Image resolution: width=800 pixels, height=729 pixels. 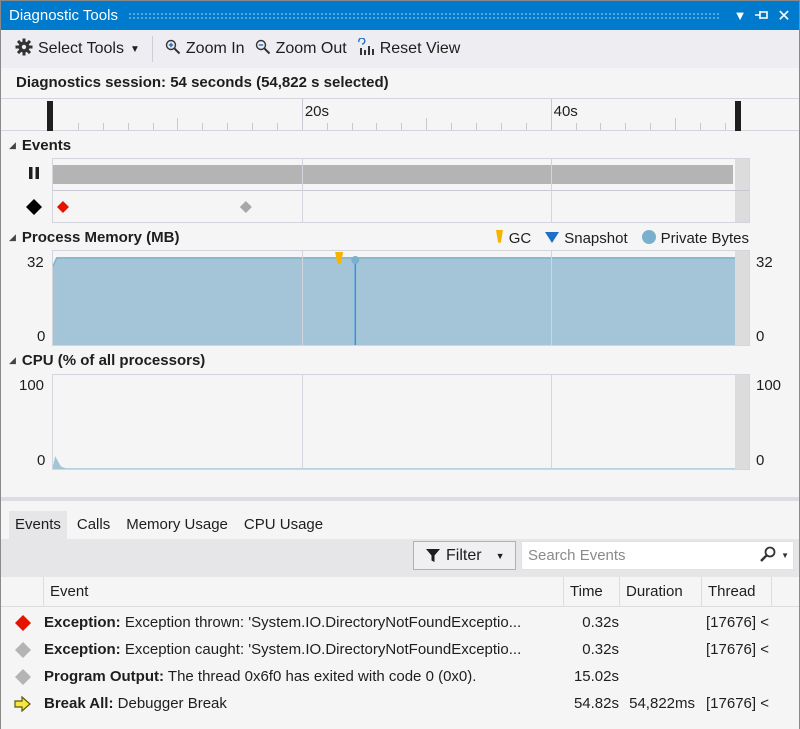 I want to click on timeline-ruler: 20s 40s, so click(x=400, y=114).